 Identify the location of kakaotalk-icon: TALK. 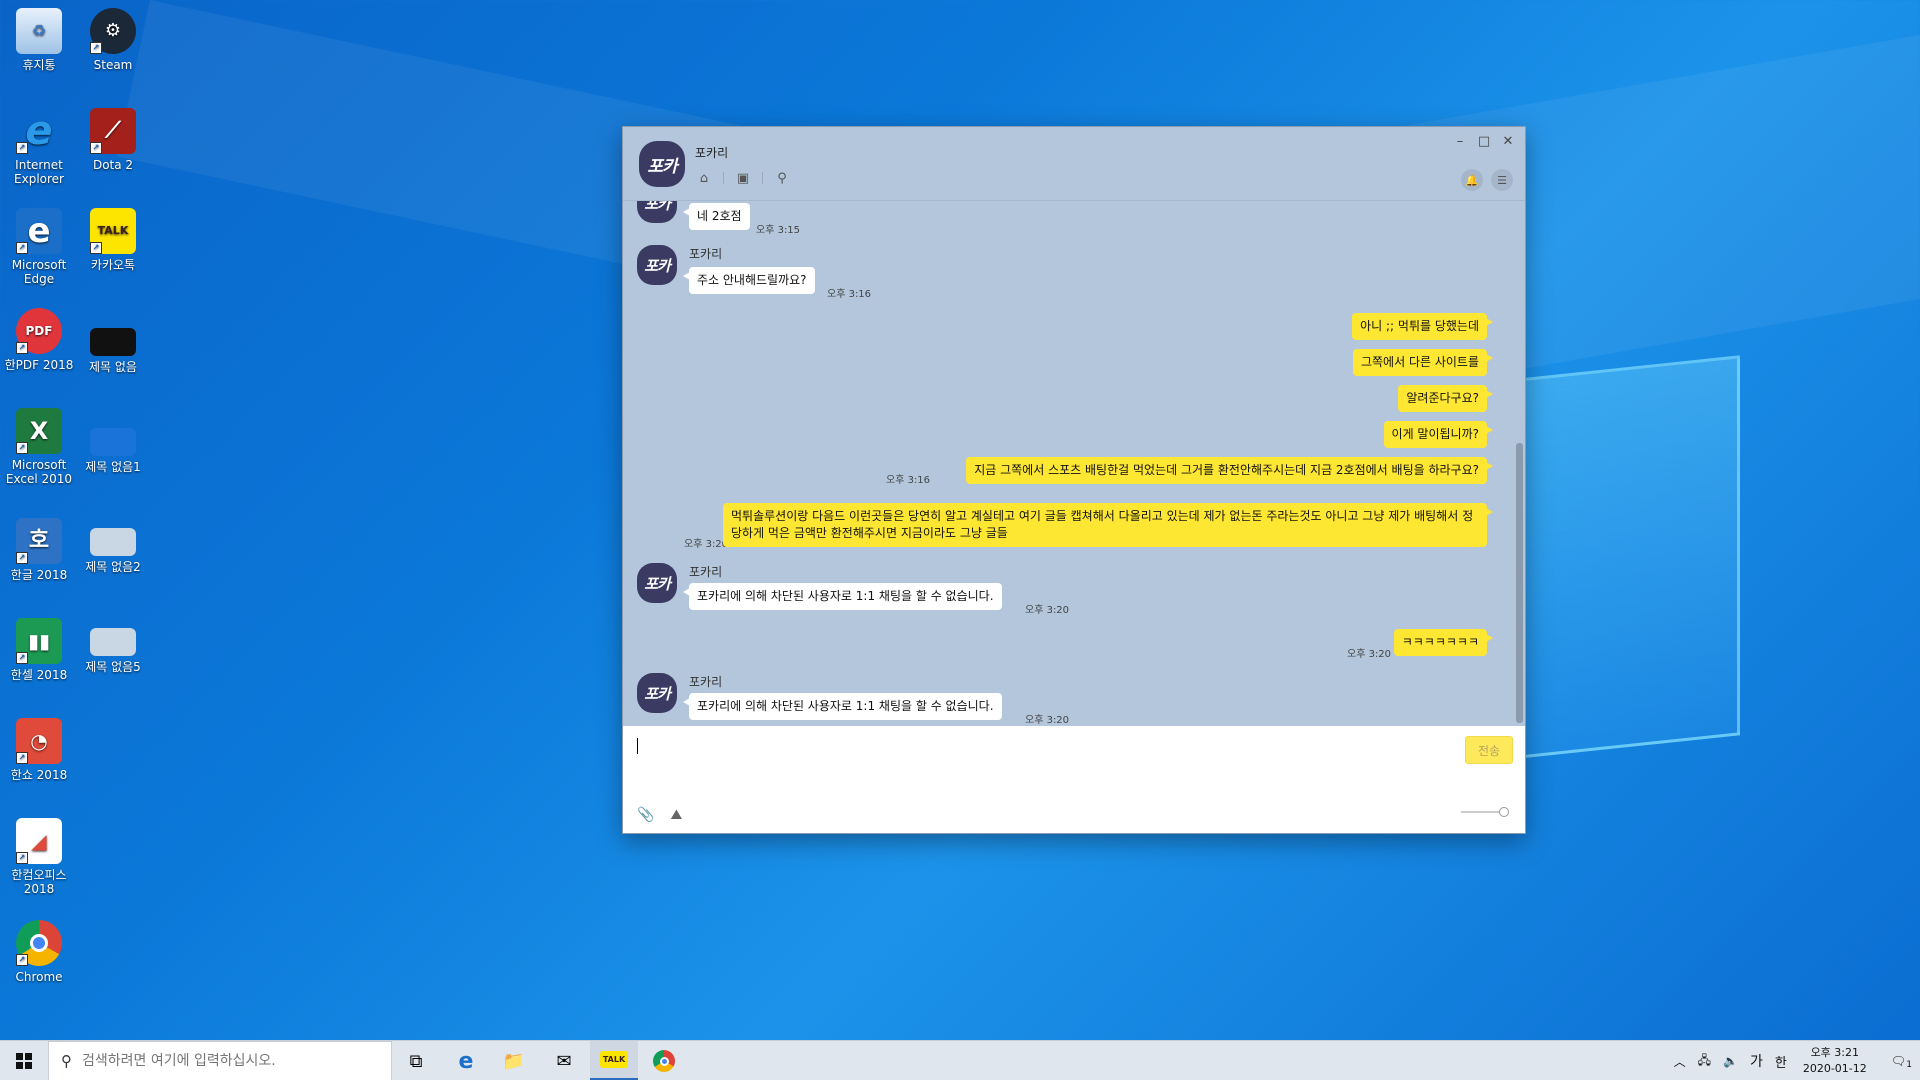
(614, 1059).